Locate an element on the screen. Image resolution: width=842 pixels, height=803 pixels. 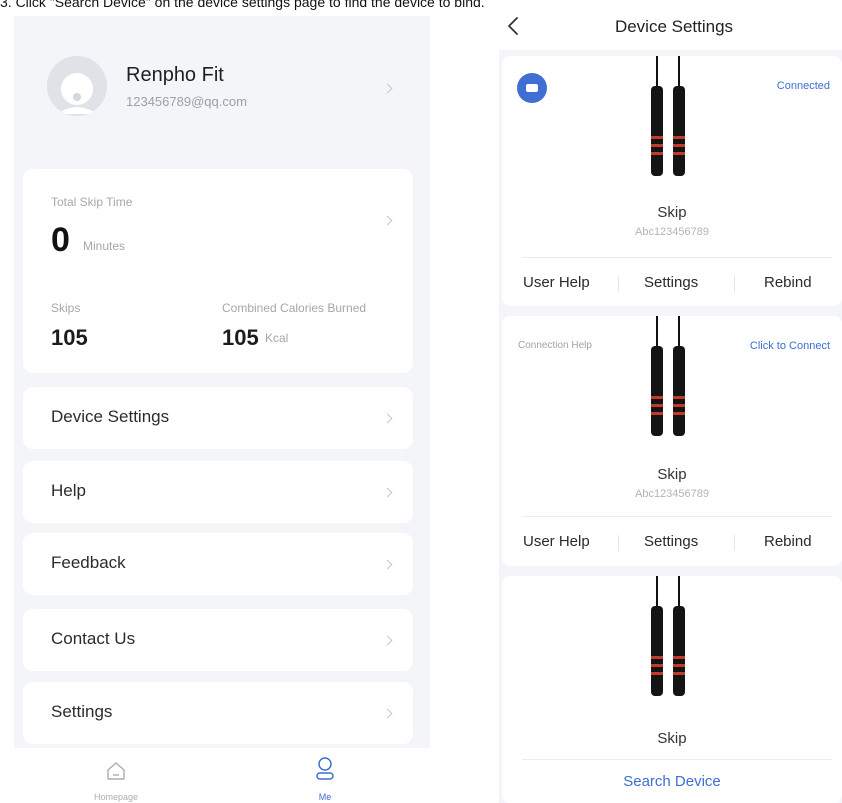
tab-me-label: Me is located at coordinates (325, 797).